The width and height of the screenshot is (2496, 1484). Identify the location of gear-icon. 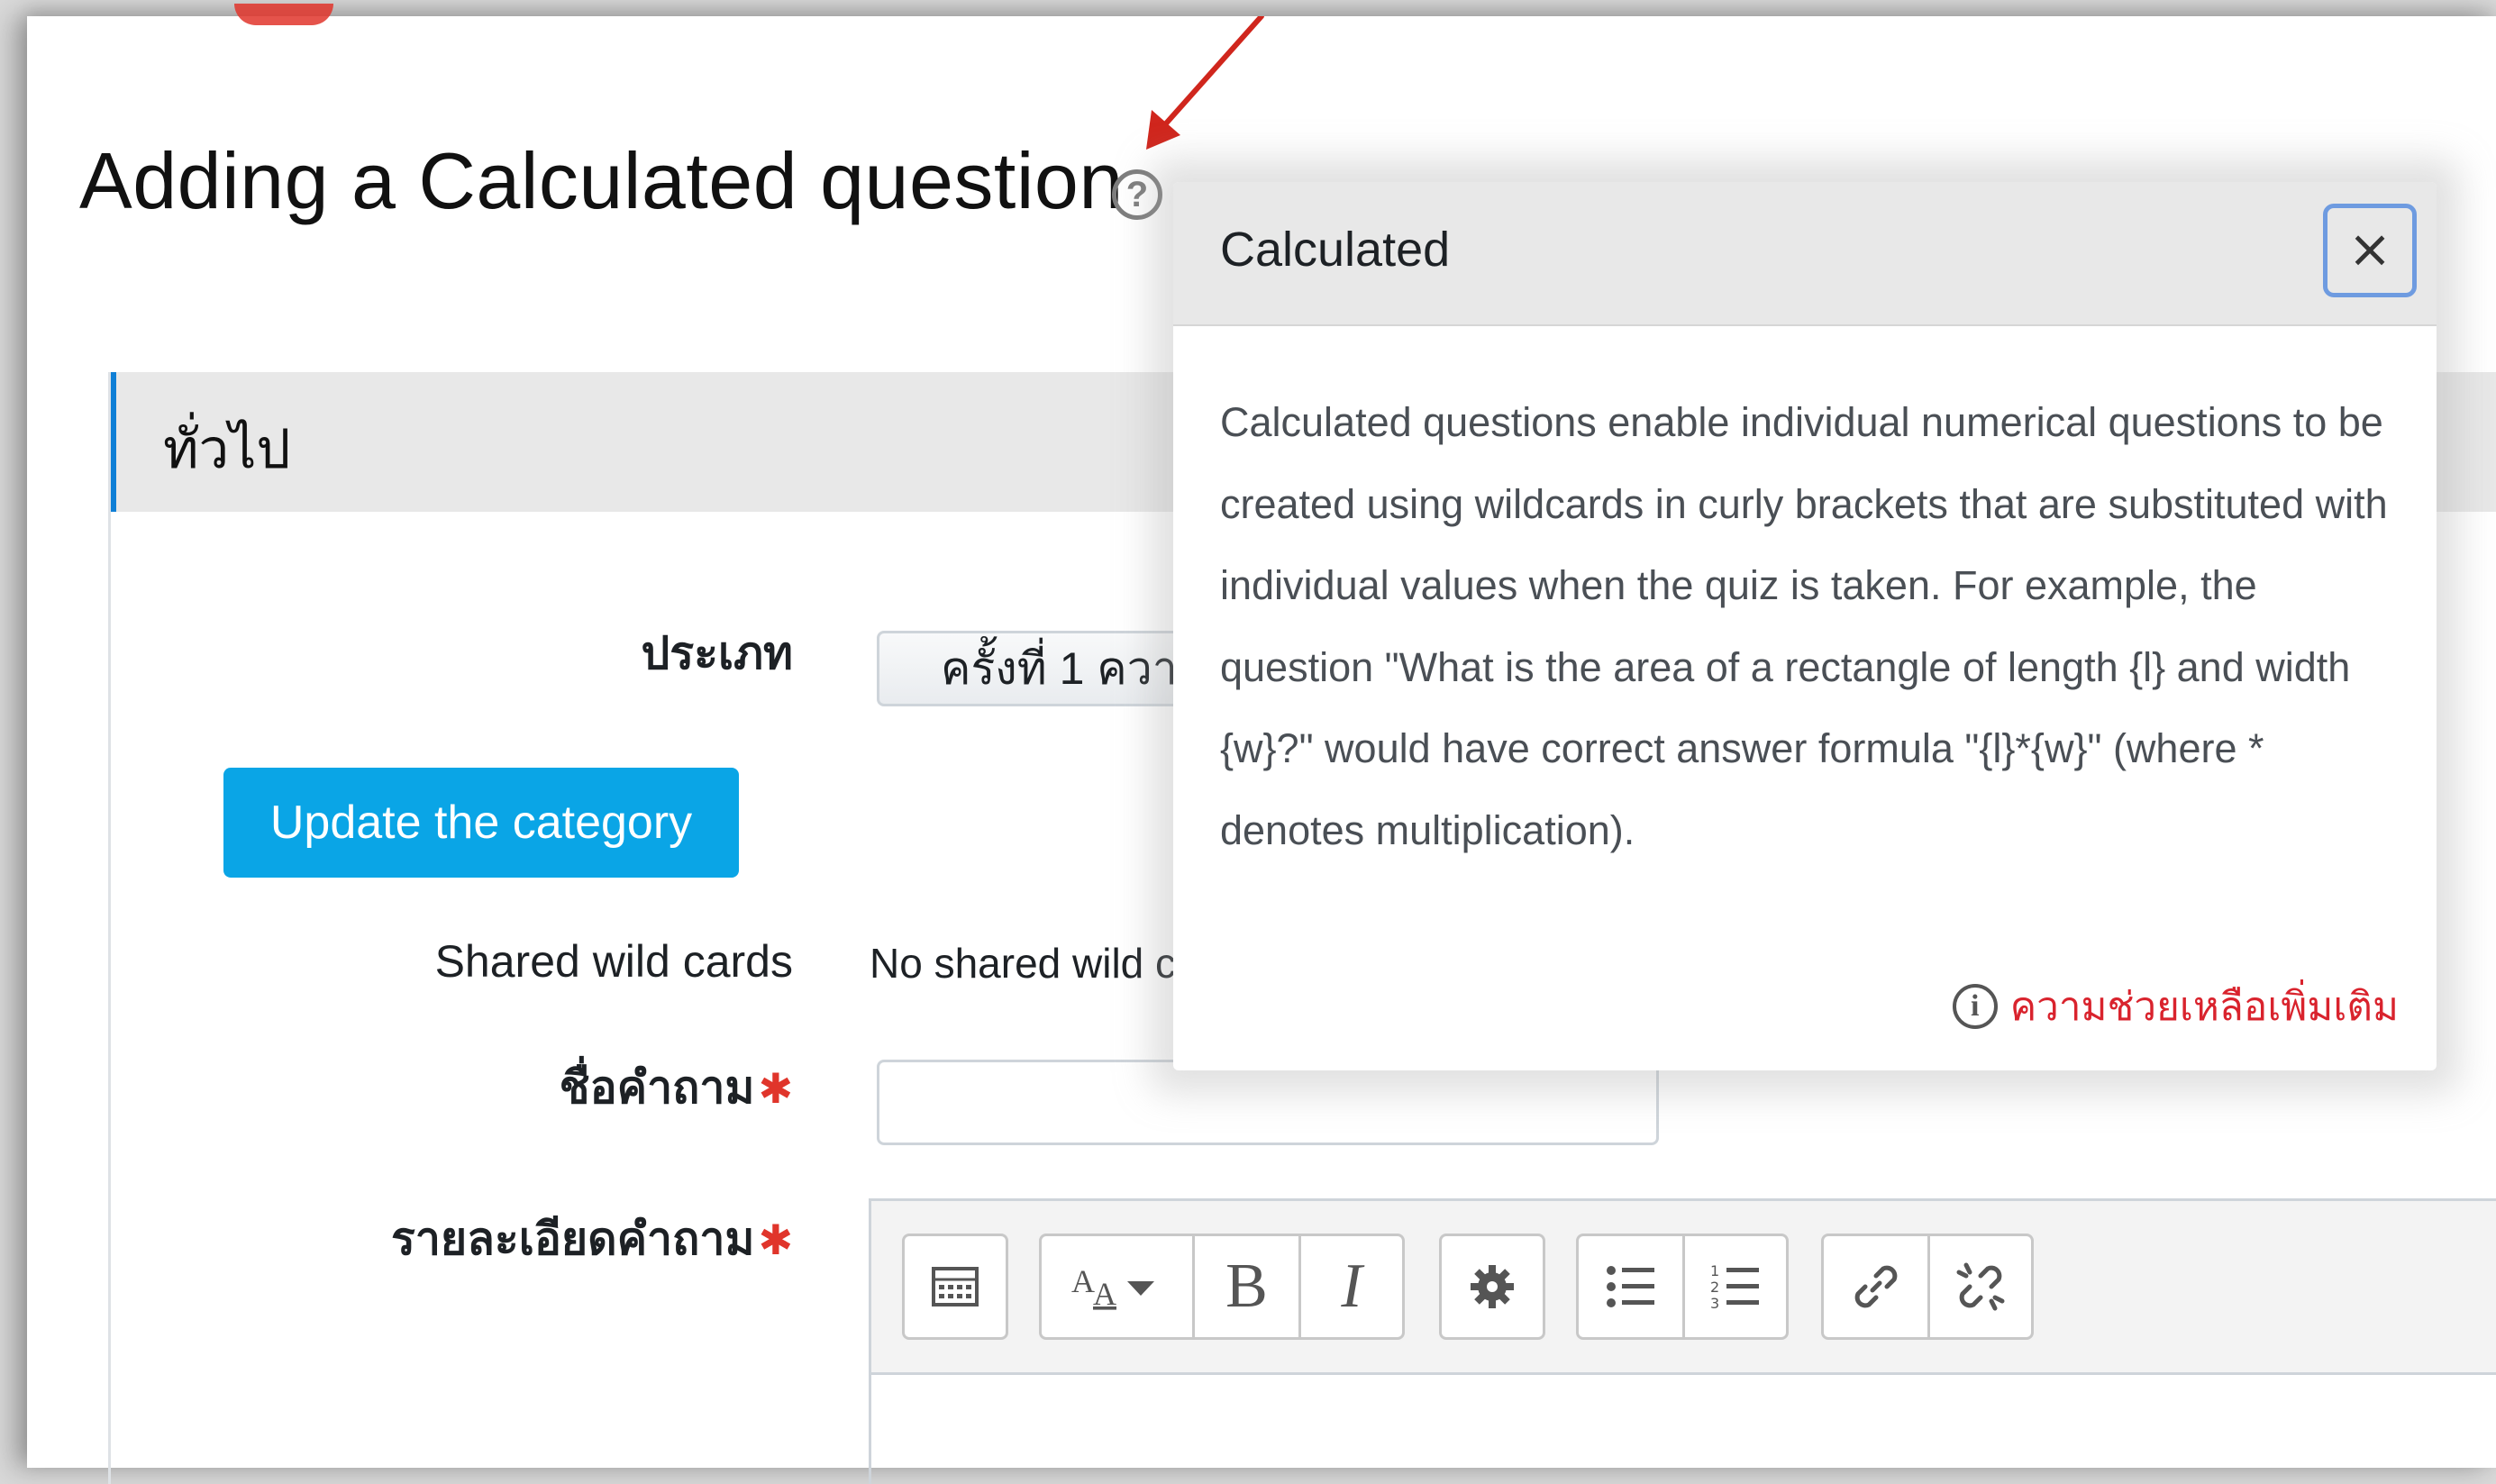
(1492, 1286).